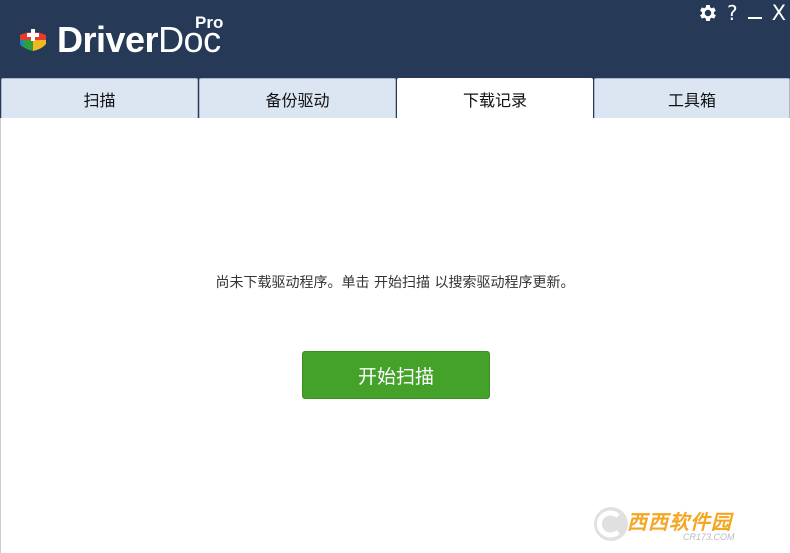  I want to click on edition-label: Pro, so click(209, 22).